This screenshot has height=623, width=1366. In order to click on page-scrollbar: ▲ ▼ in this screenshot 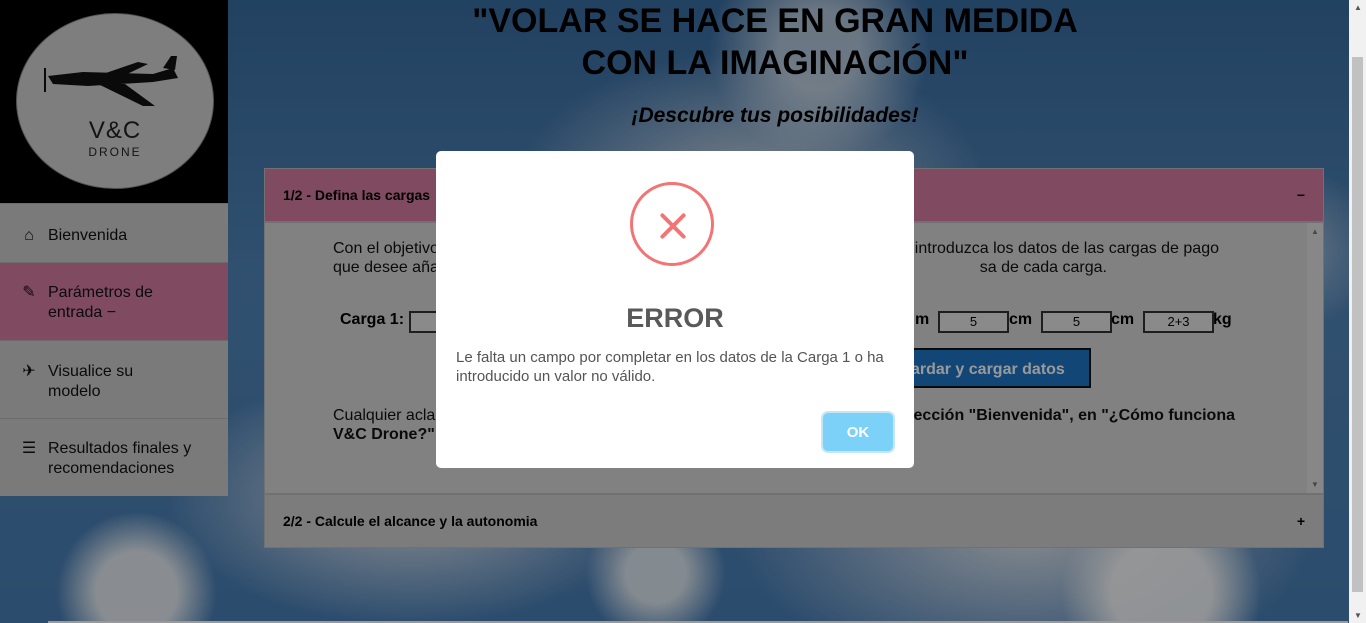, I will do `click(1357, 311)`.